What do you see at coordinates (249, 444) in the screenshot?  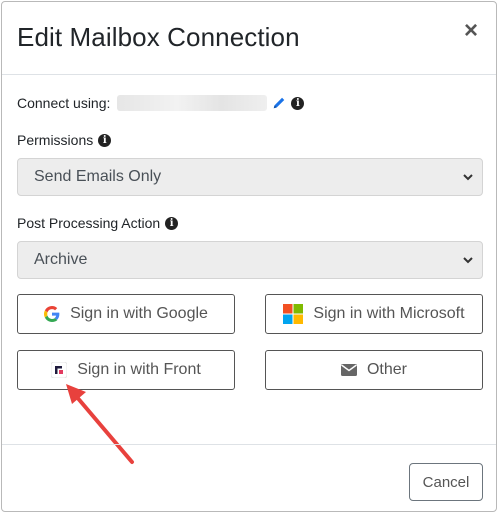 I see `modal-footer-divider` at bounding box center [249, 444].